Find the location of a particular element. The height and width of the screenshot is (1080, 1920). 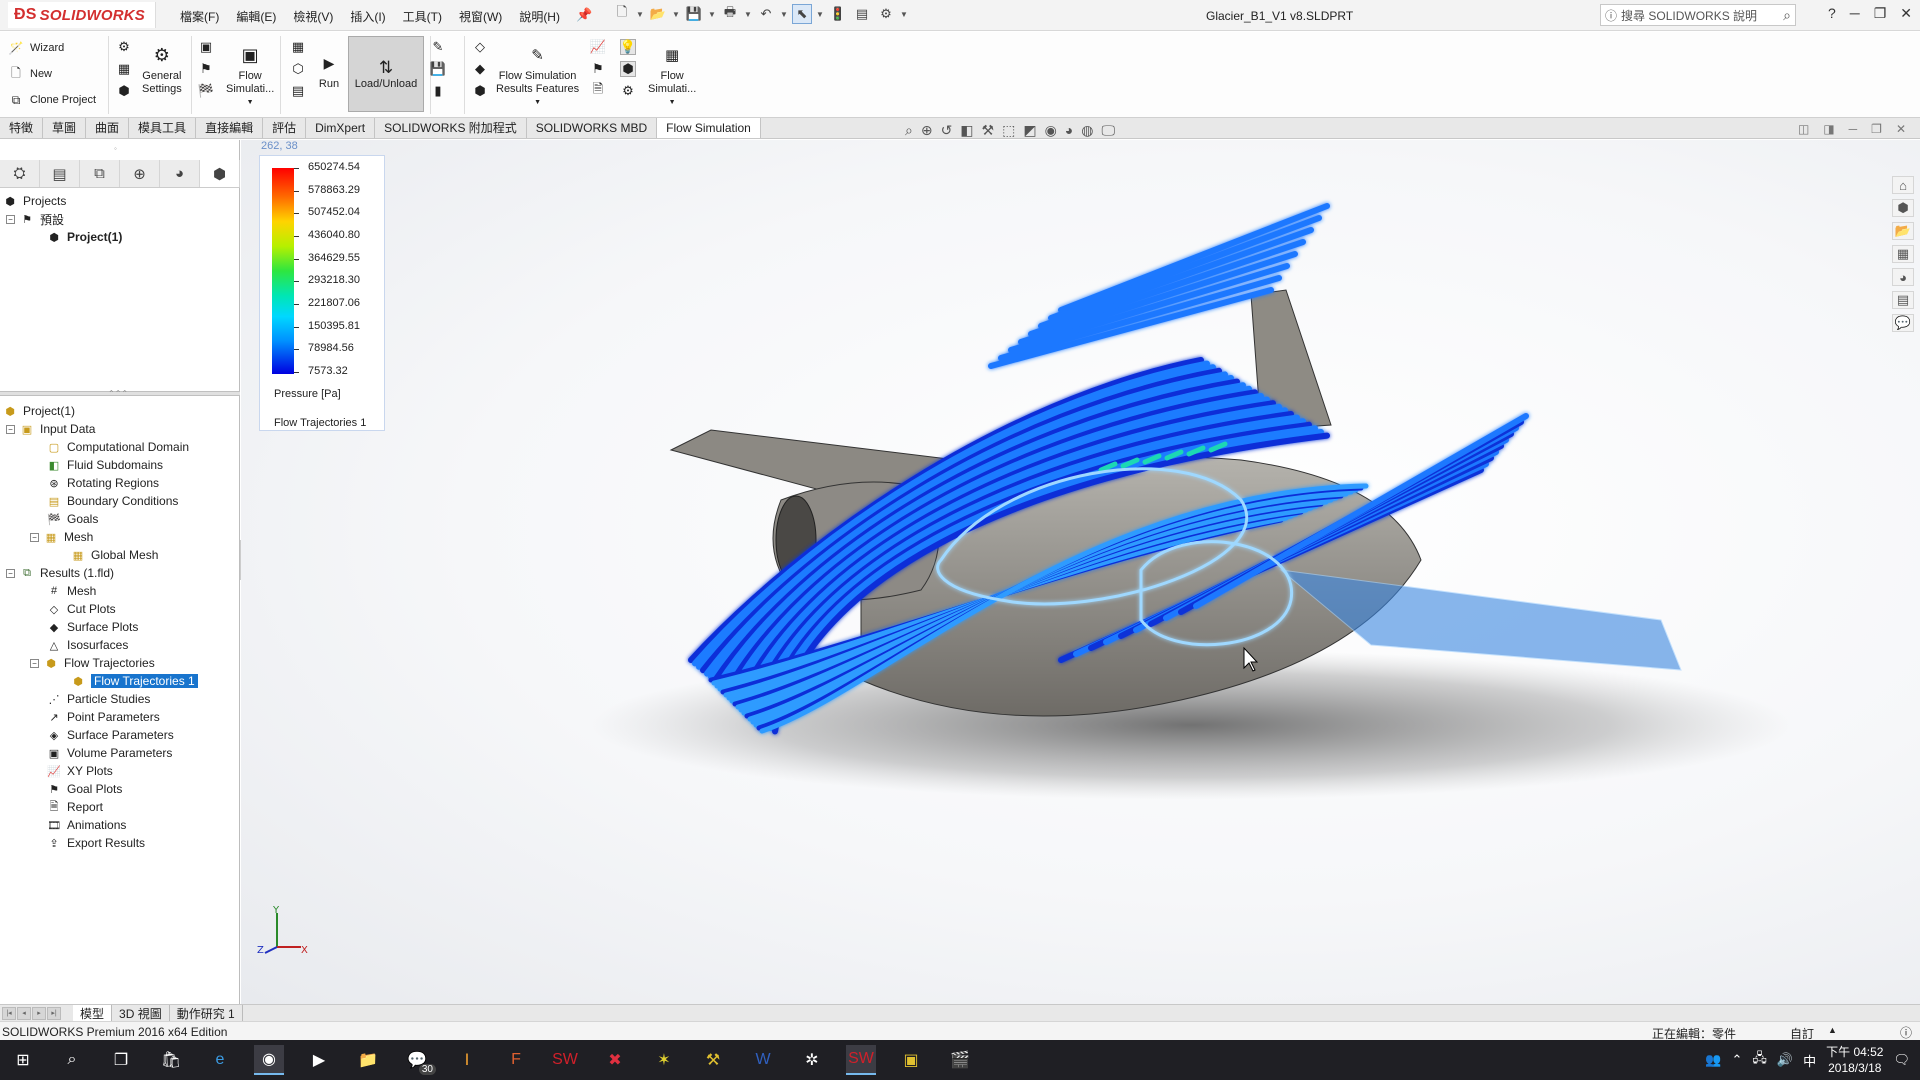

menu-insert: 插入(I) is located at coordinates (367, 16).